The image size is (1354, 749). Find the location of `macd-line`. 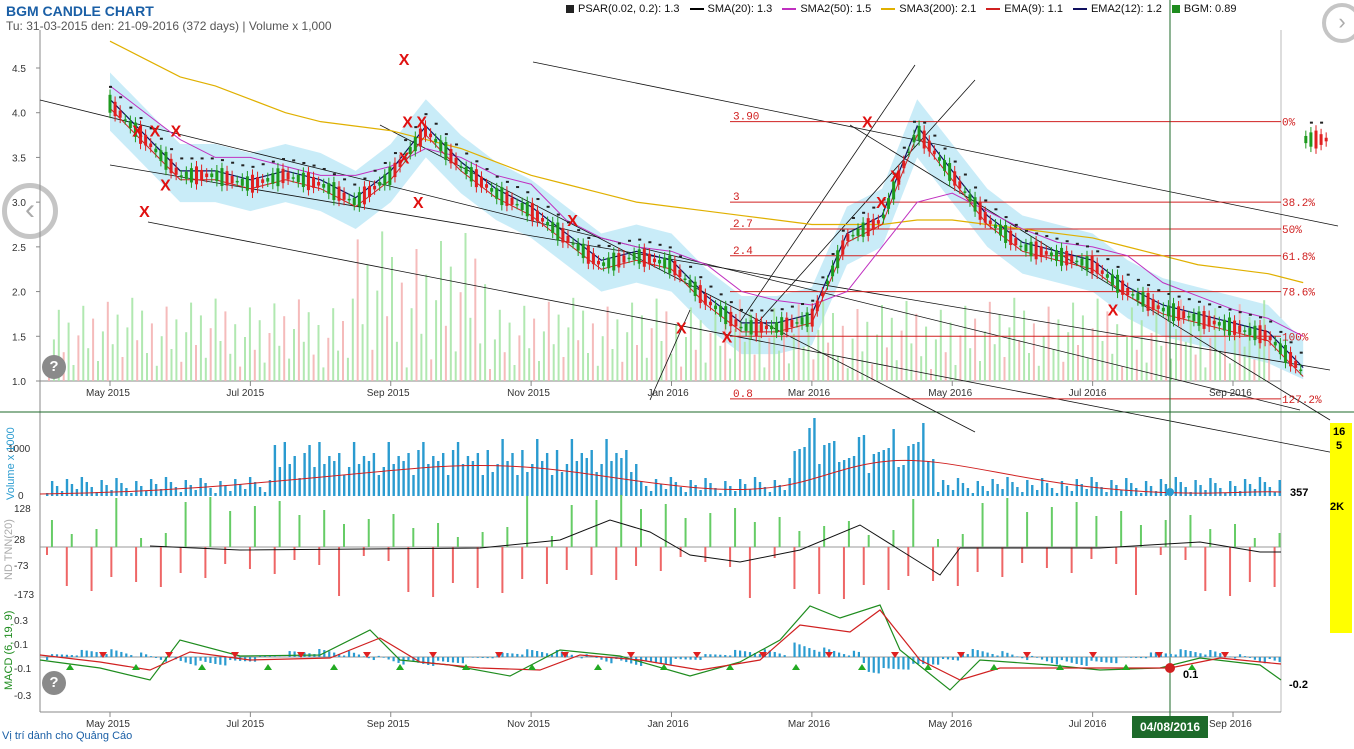

macd-line is located at coordinates (660, 647).